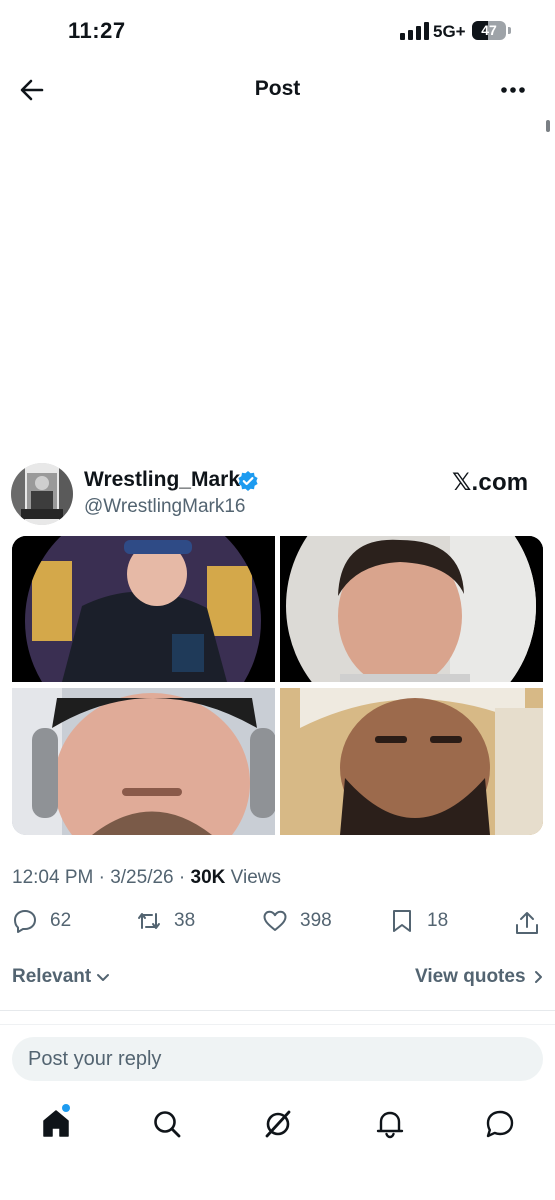 This screenshot has height=1200, width=555. Describe the element at coordinates (538, 976) in the screenshot. I see `chevron-right-icon` at that location.